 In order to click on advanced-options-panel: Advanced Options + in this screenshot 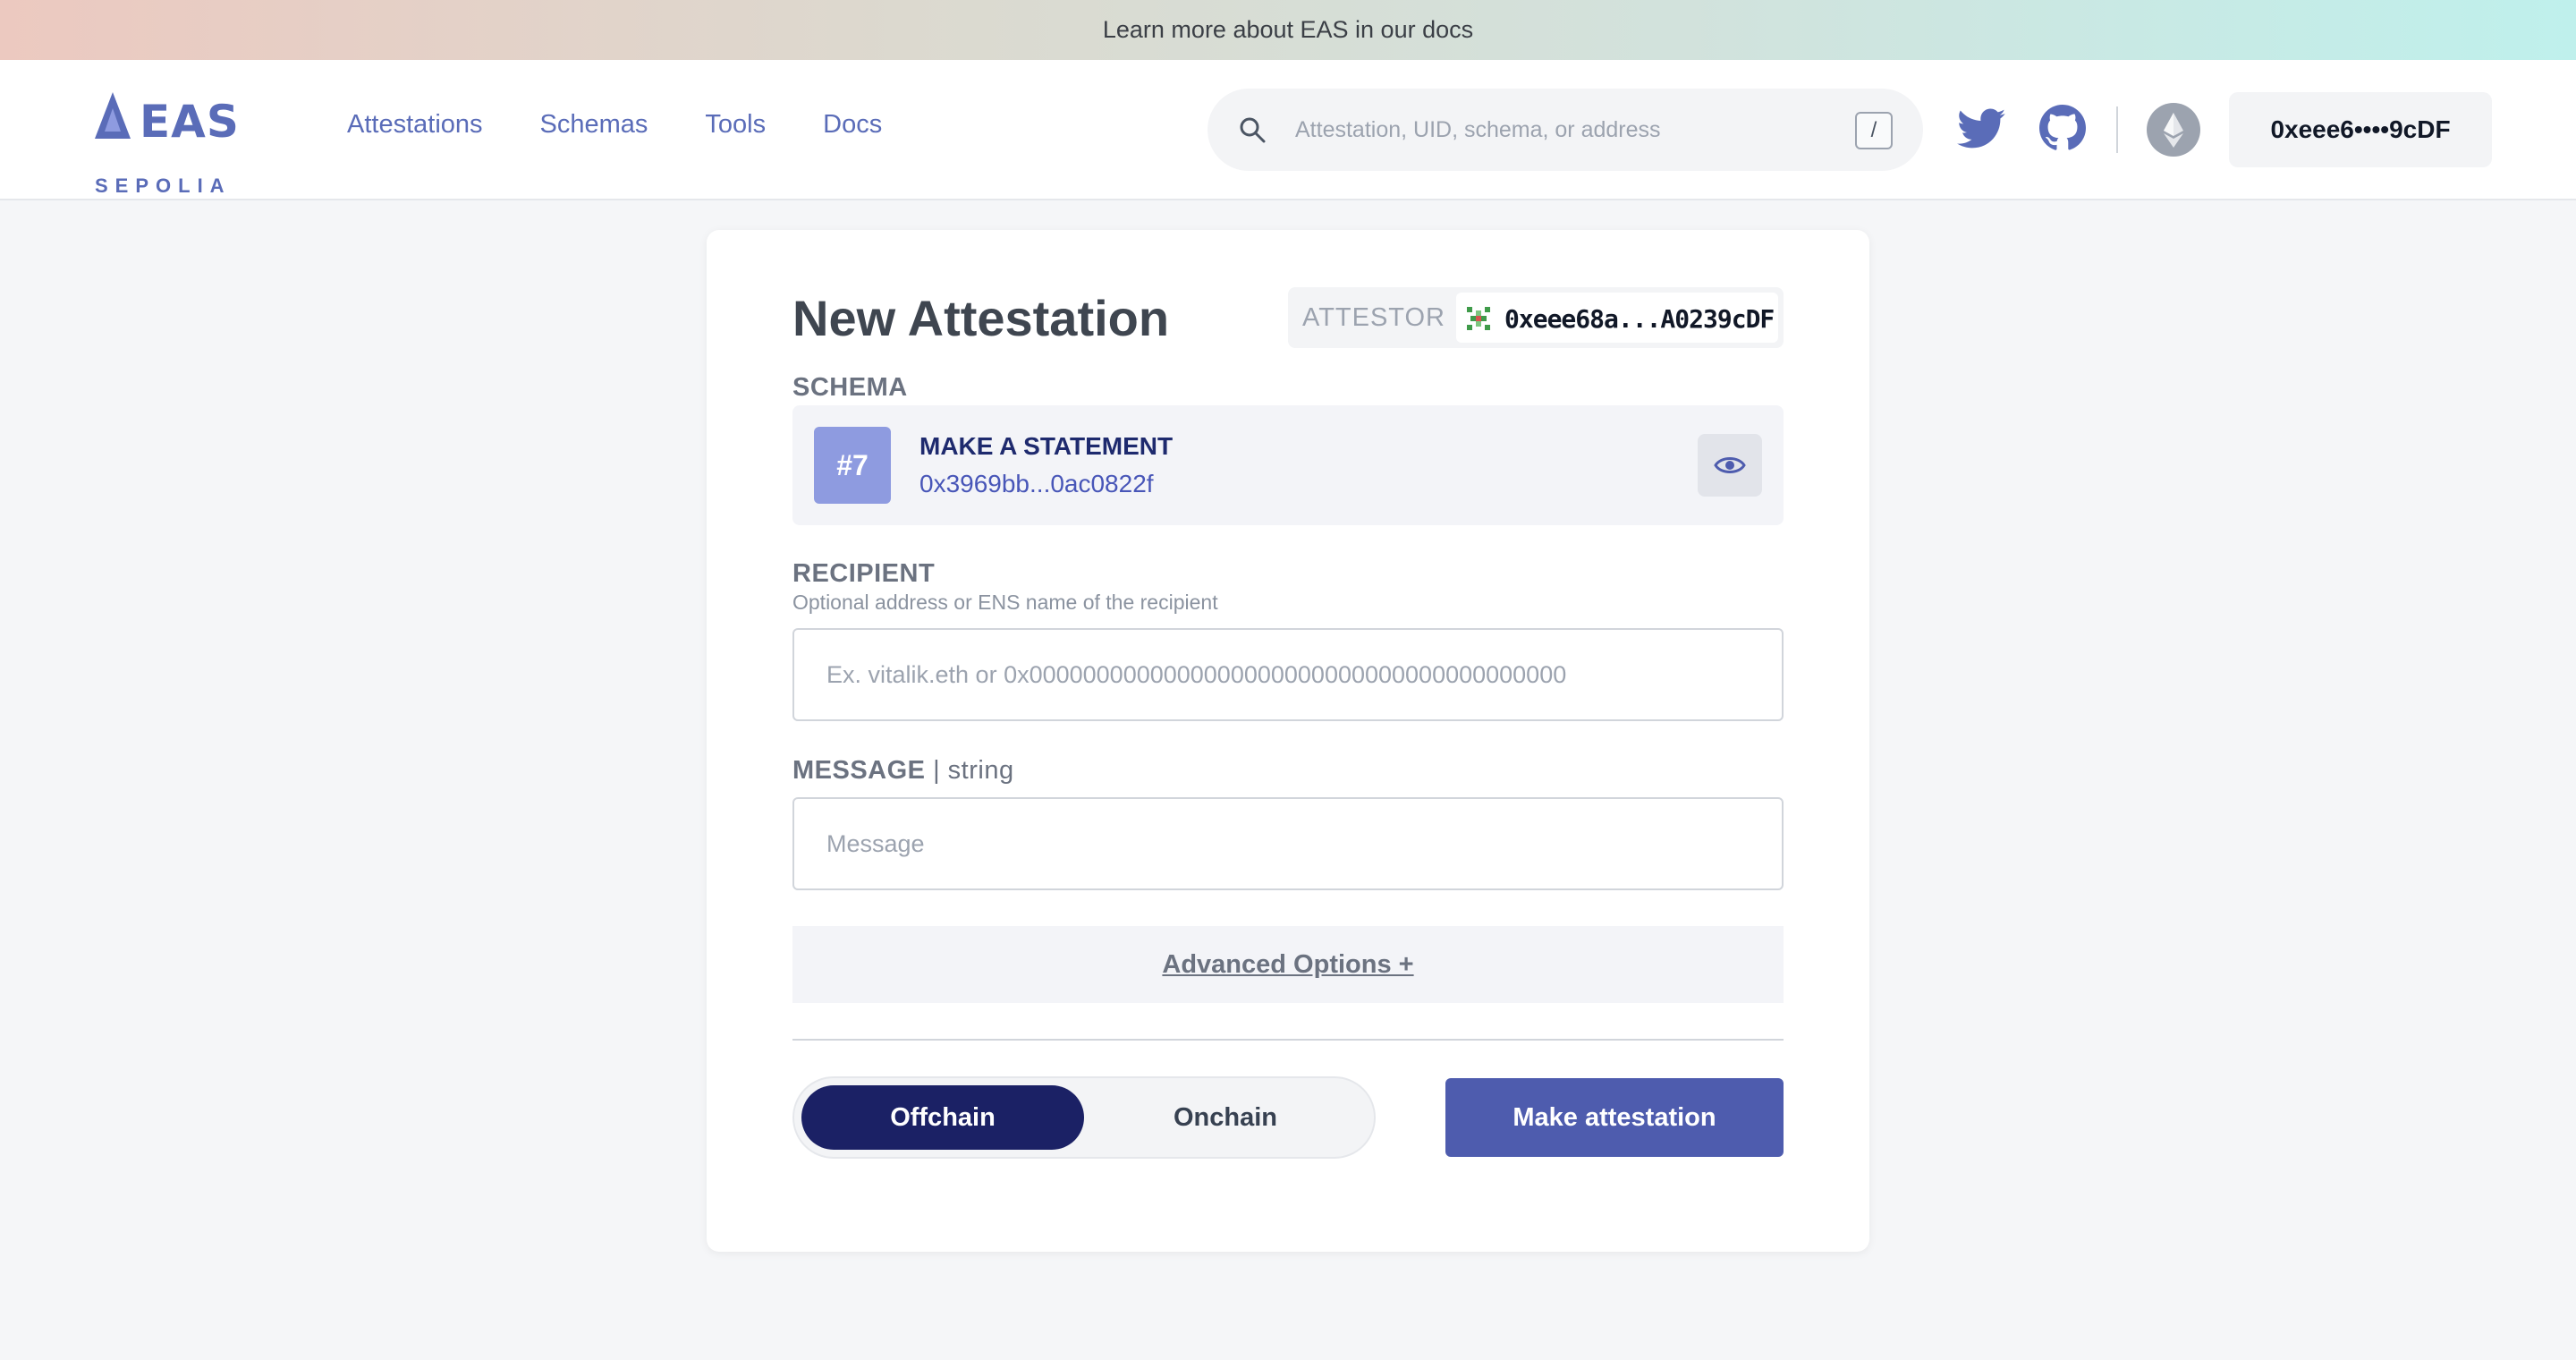, I will do `click(1288, 964)`.